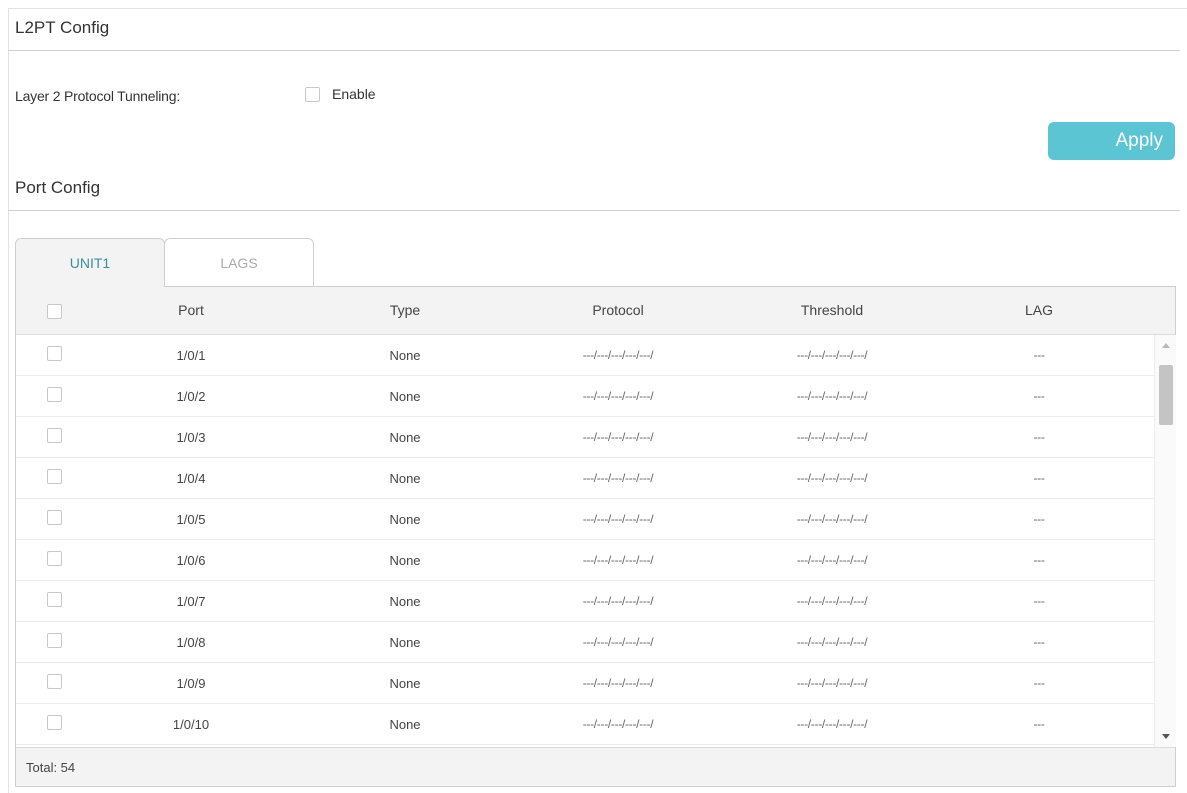 The height and width of the screenshot is (793, 1187). What do you see at coordinates (191, 310) in the screenshot?
I see `column-header-port: Port` at bounding box center [191, 310].